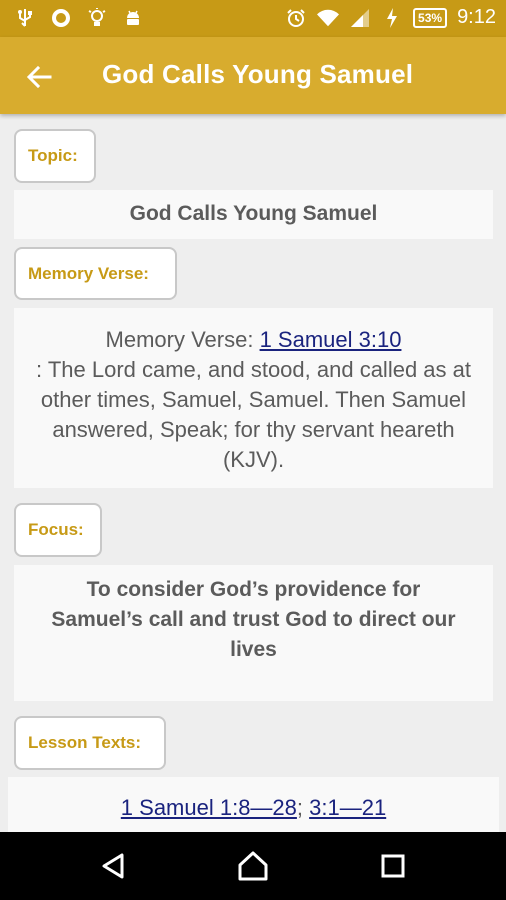 The height and width of the screenshot is (900, 506). What do you see at coordinates (360, 18) in the screenshot?
I see `signal-icon` at bounding box center [360, 18].